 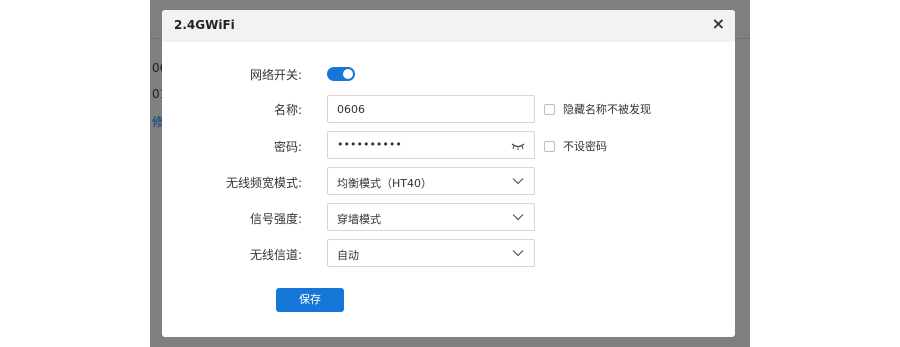 What do you see at coordinates (549, 109) in the screenshot?
I see `hide-name-checkbox` at bounding box center [549, 109].